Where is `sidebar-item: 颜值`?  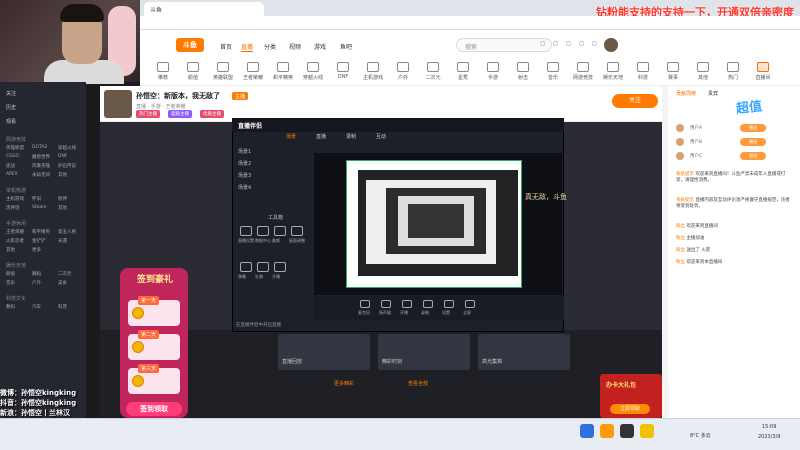 sidebar-item: 颜值 is located at coordinates (19, 275).